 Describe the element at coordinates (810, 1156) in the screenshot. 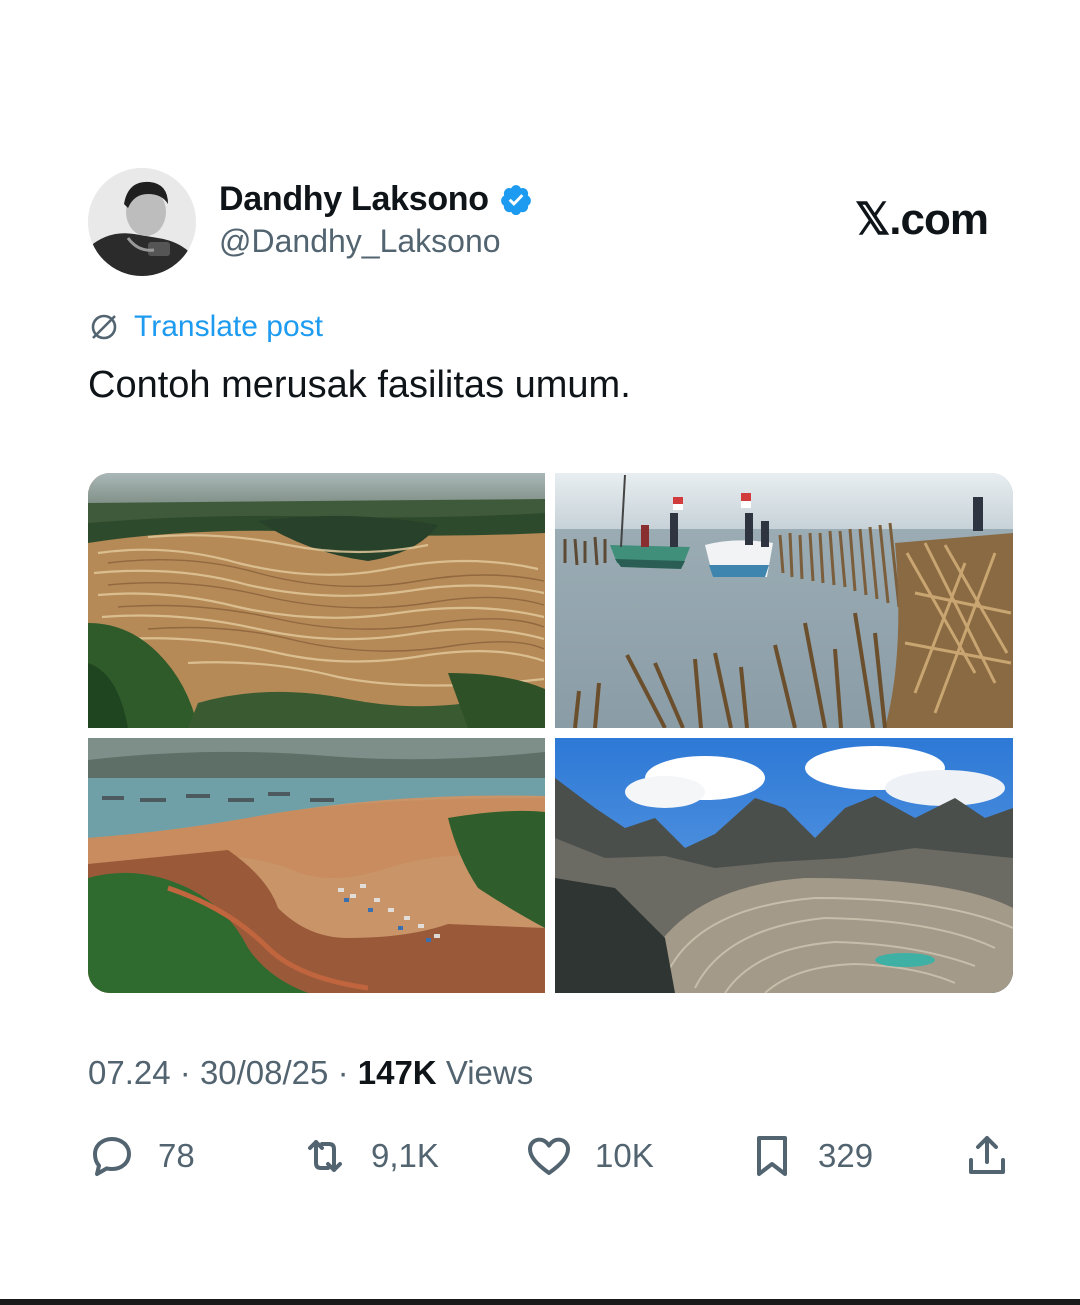

I see `bookmark-button: 329` at that location.